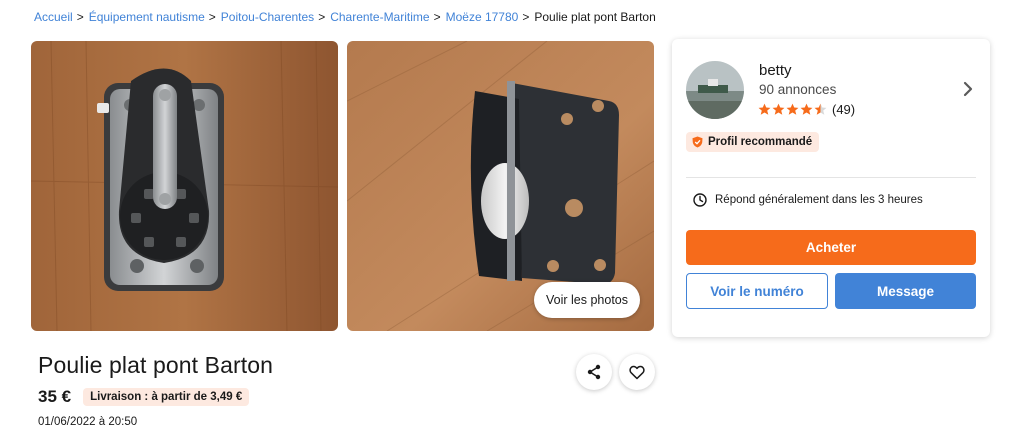  I want to click on favorite-button, so click(637, 372).